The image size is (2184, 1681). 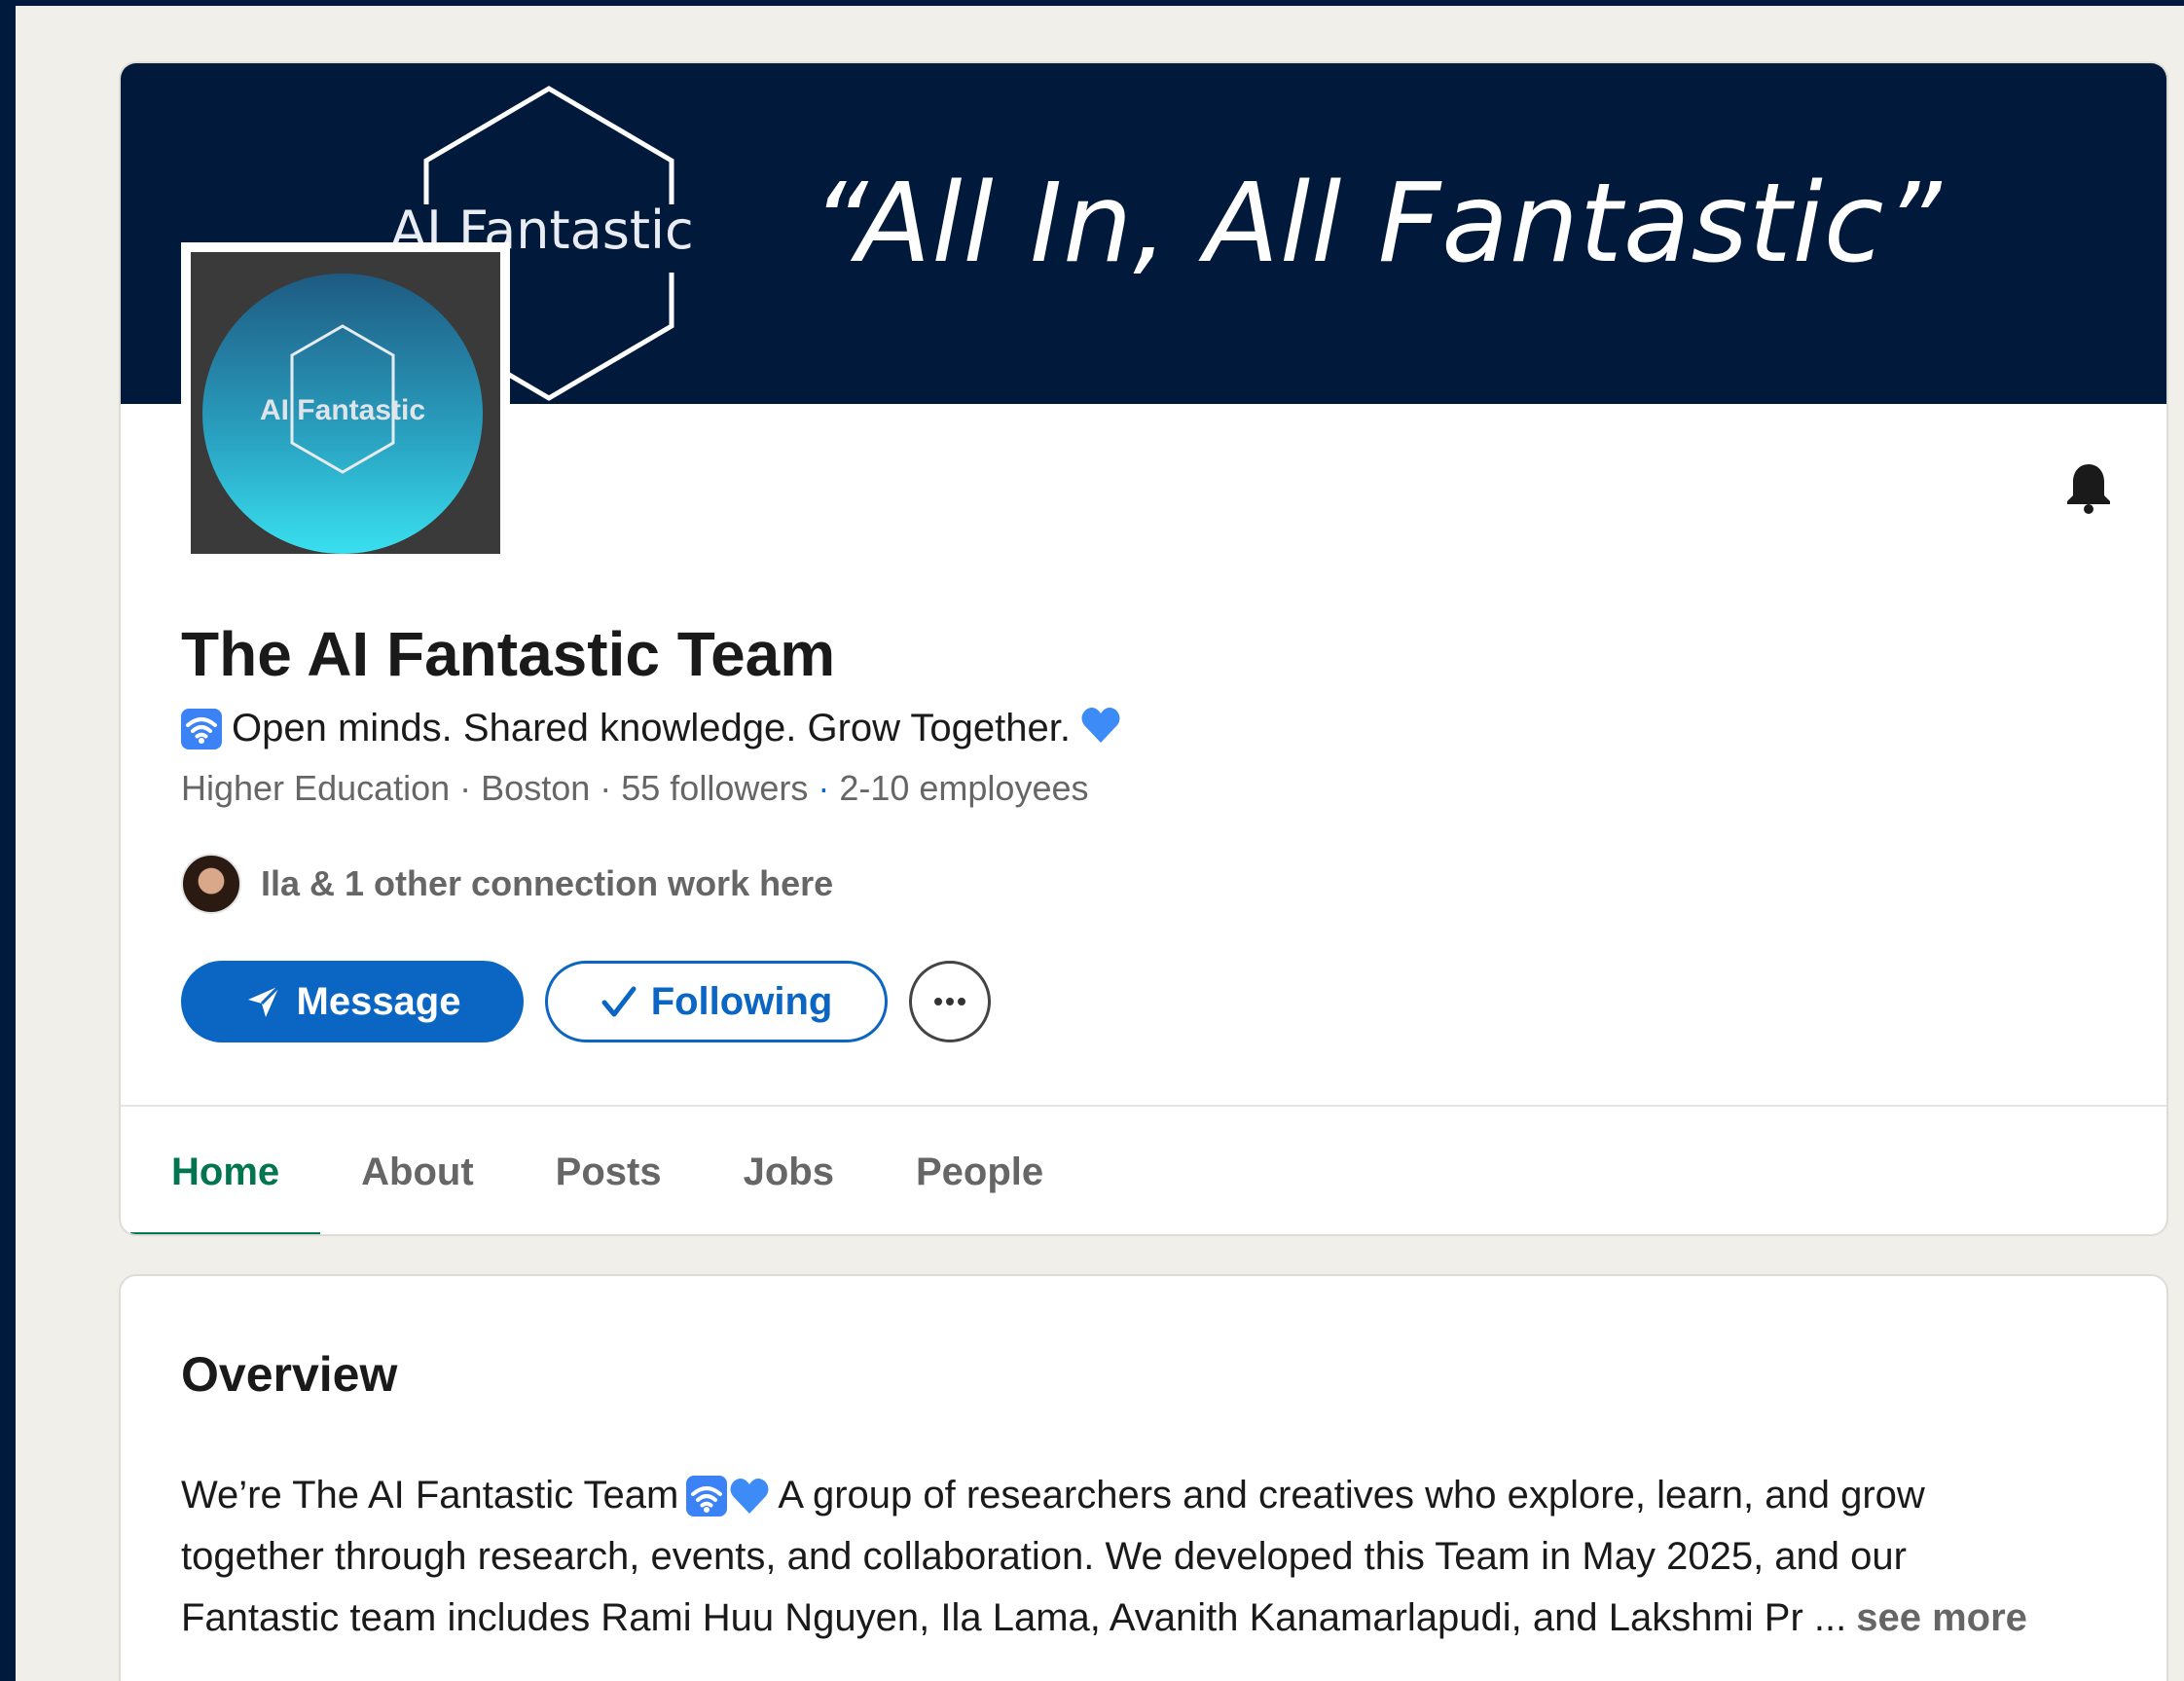 I want to click on avatar, so click(x=211, y=884).